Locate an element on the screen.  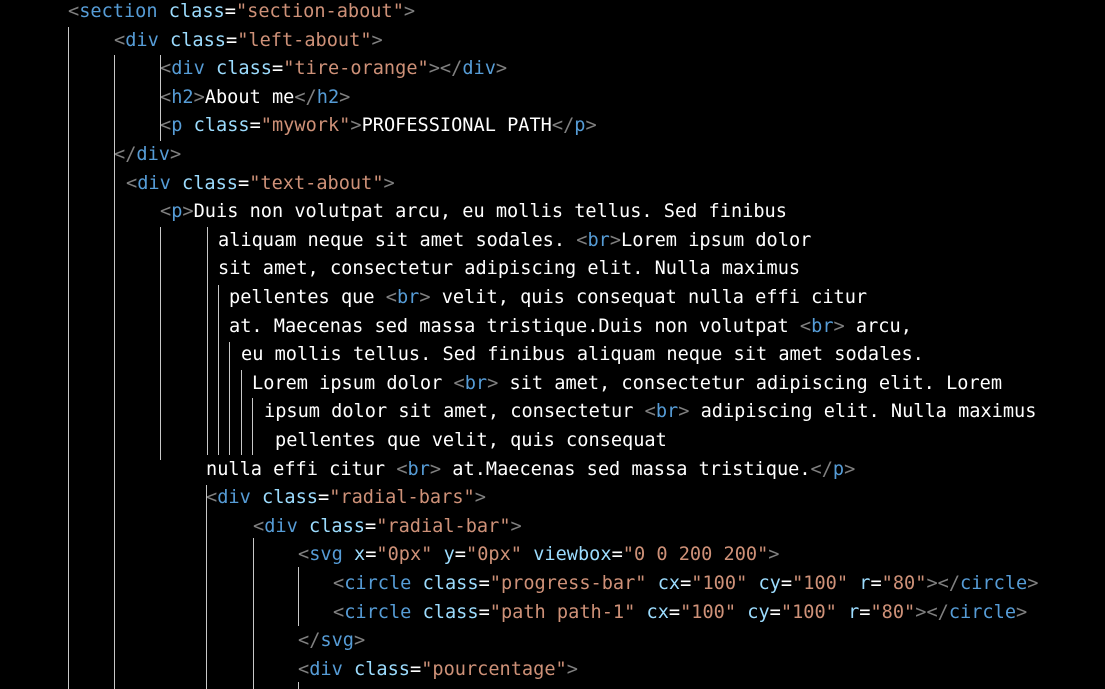
code-line: <div class="text-about"> is located at coordinates (260, 184).